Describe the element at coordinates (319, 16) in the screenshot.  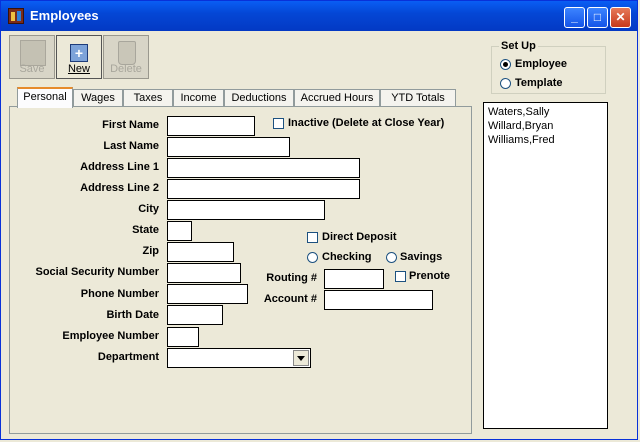
I see `title-bar: Employees _ □ ✕` at that location.